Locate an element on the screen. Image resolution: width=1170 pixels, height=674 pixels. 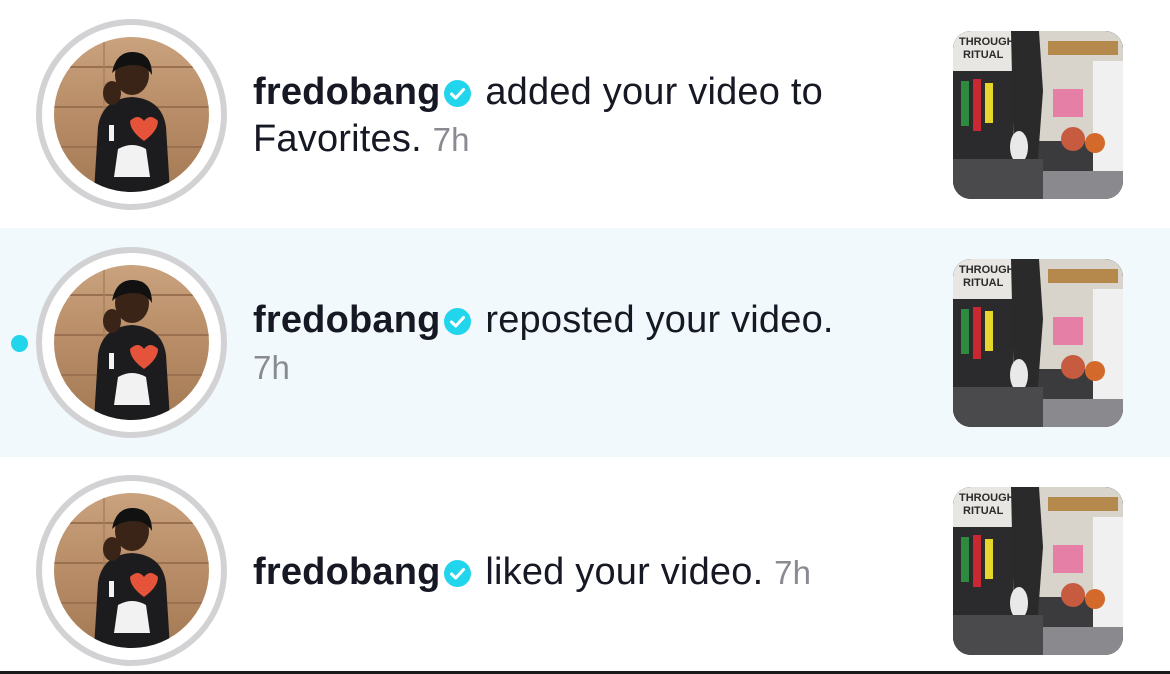
notification-text: fredobang reposted your video. 7h is located at coordinates (593, 344).